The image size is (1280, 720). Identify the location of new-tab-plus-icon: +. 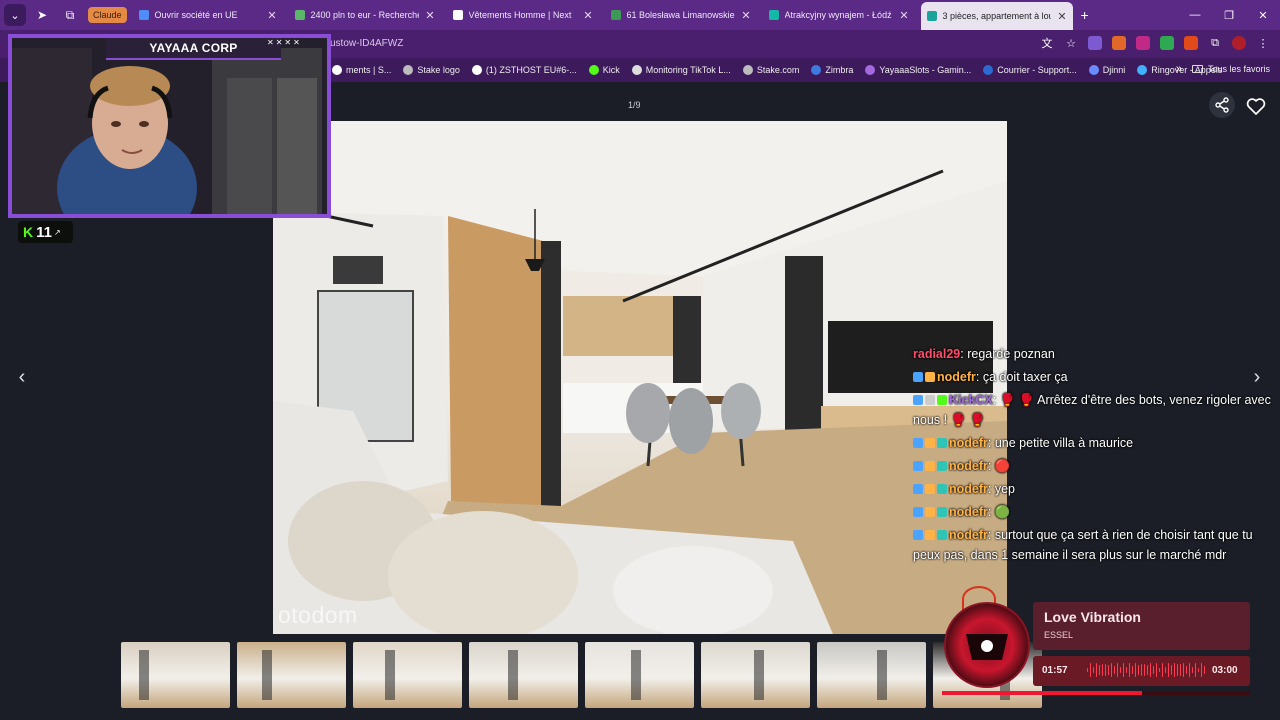
(1085, 15).